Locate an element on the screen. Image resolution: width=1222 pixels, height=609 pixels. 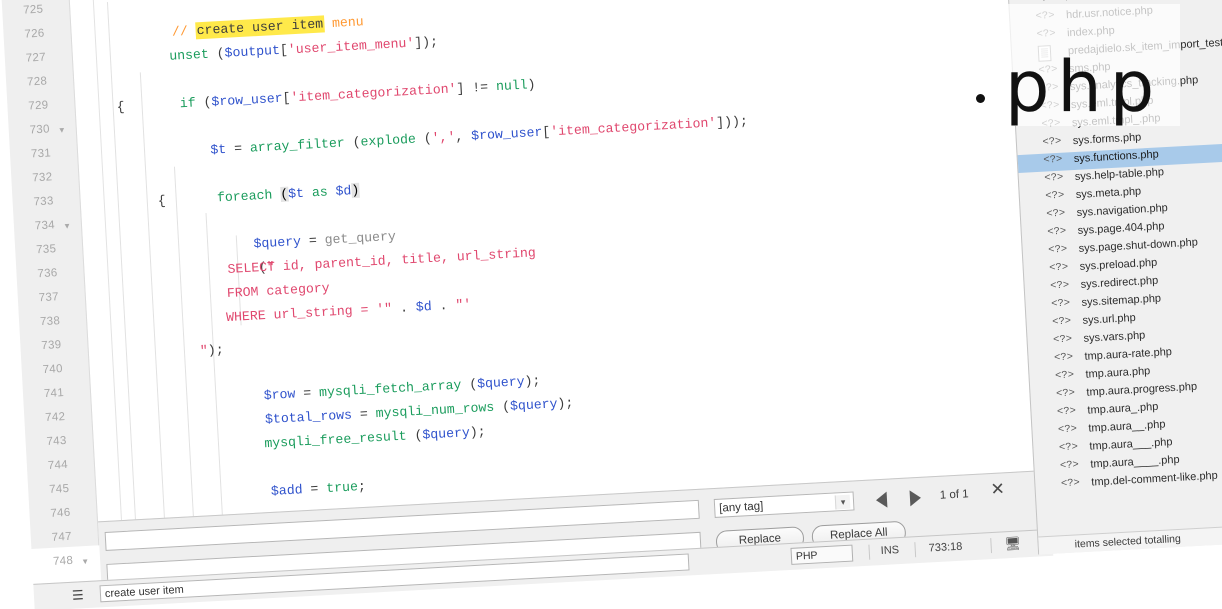
match-count-label: 1 of 1 is located at coordinates (954, 495).